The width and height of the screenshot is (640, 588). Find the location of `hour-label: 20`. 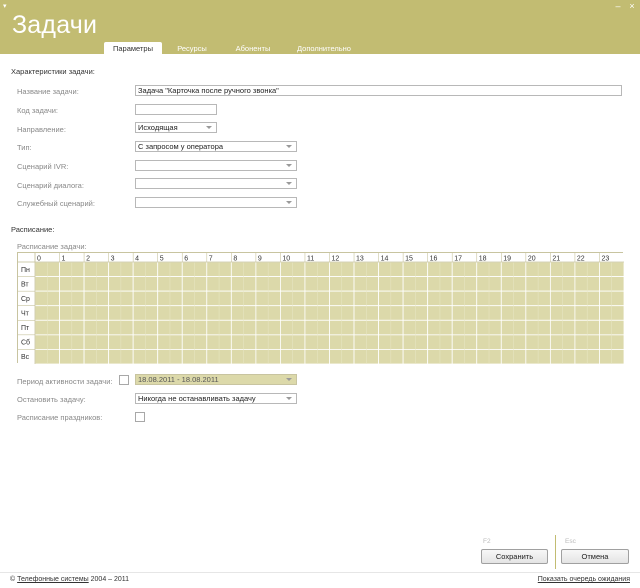

hour-label: 20 is located at coordinates (532, 259).